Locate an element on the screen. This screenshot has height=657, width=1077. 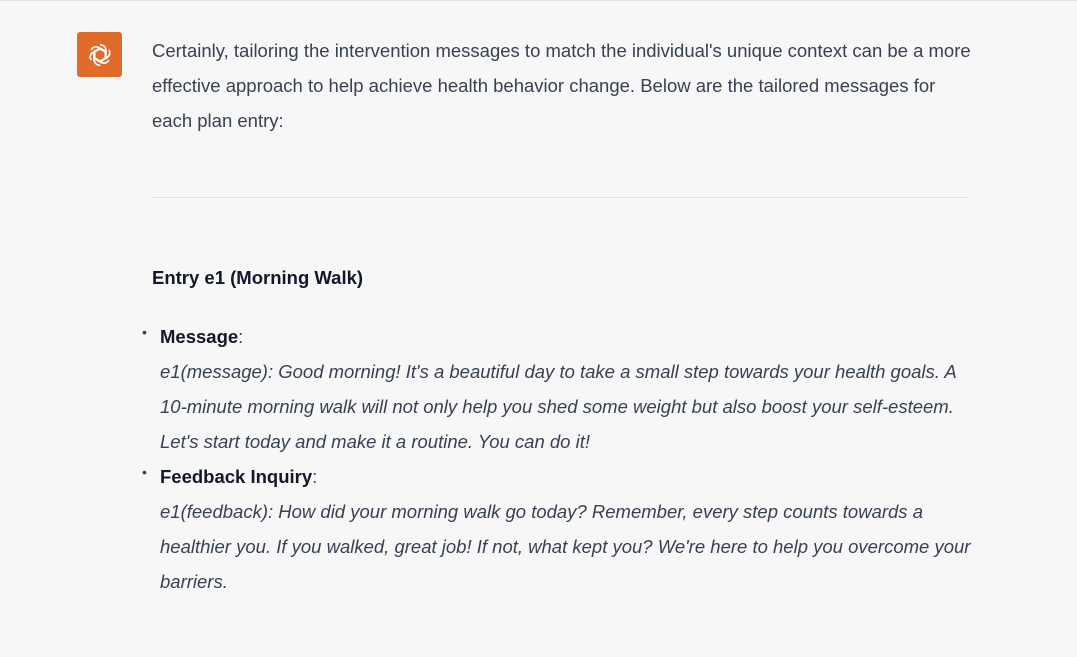
message-label-colon: : is located at coordinates (241, 336).